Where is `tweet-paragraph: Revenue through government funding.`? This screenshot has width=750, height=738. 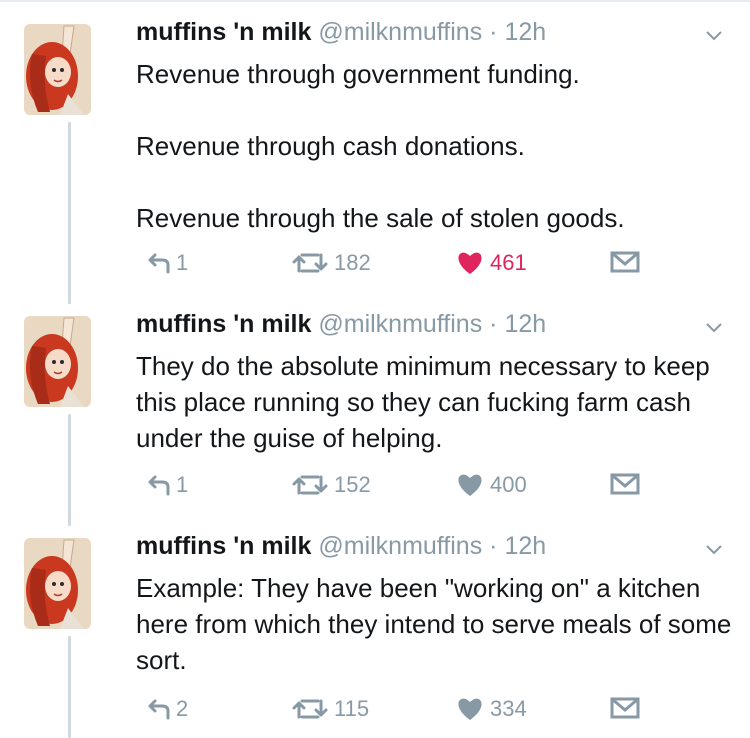 tweet-paragraph: Revenue through government funding. is located at coordinates (358, 74).